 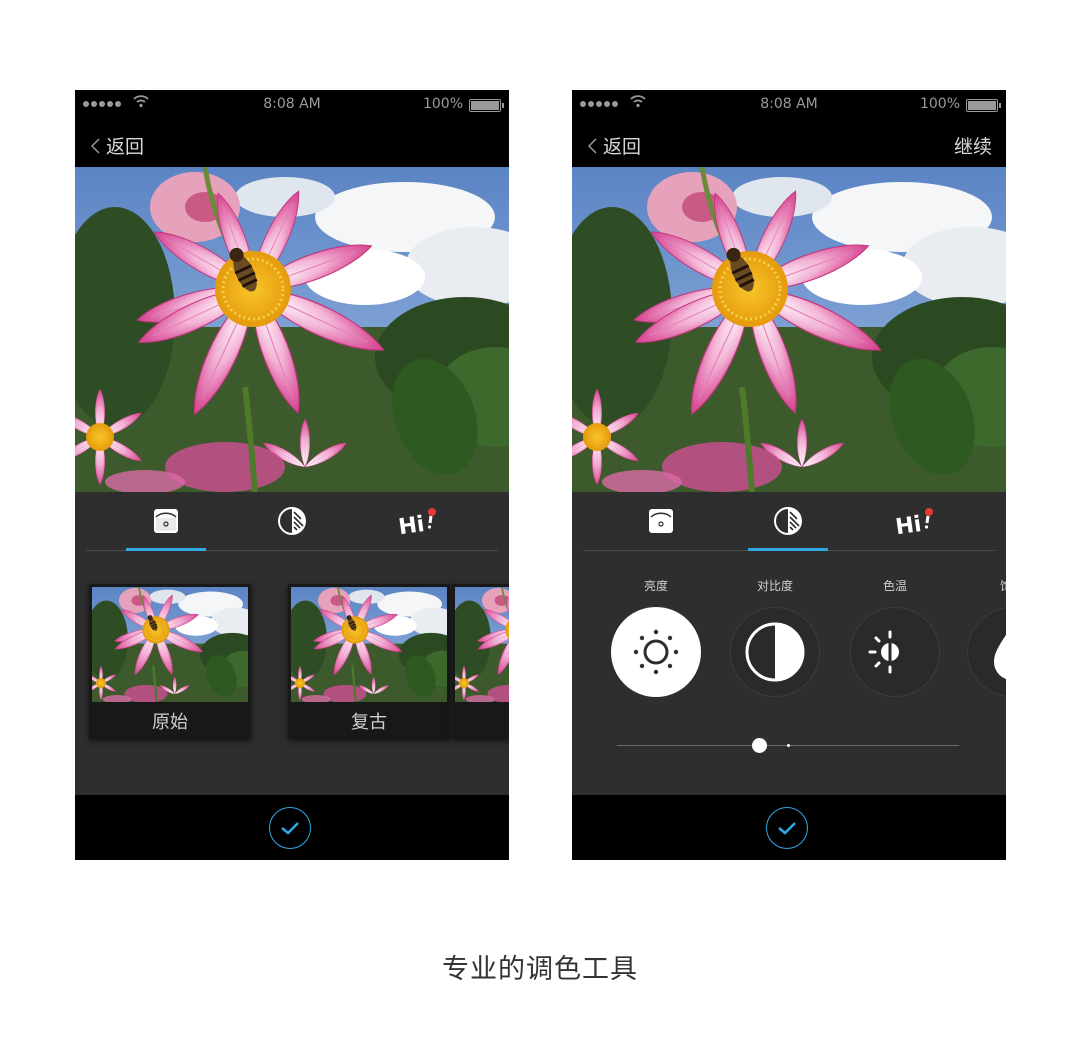 What do you see at coordinates (759, 745) in the screenshot?
I see `adjustment-slider-handle` at bounding box center [759, 745].